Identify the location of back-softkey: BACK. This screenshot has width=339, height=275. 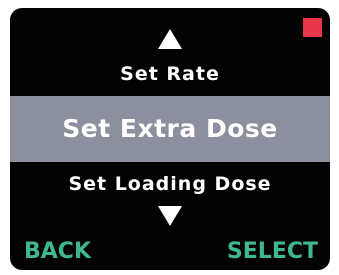
(57, 251).